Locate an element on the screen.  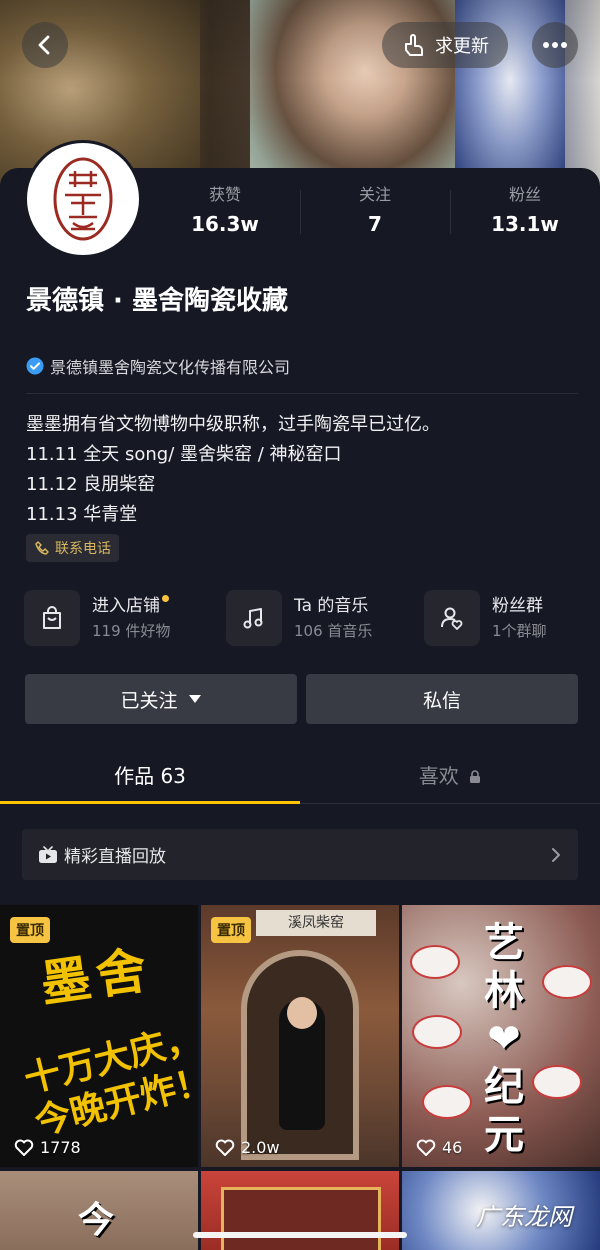
home-indicator is located at coordinates (300, 1235).